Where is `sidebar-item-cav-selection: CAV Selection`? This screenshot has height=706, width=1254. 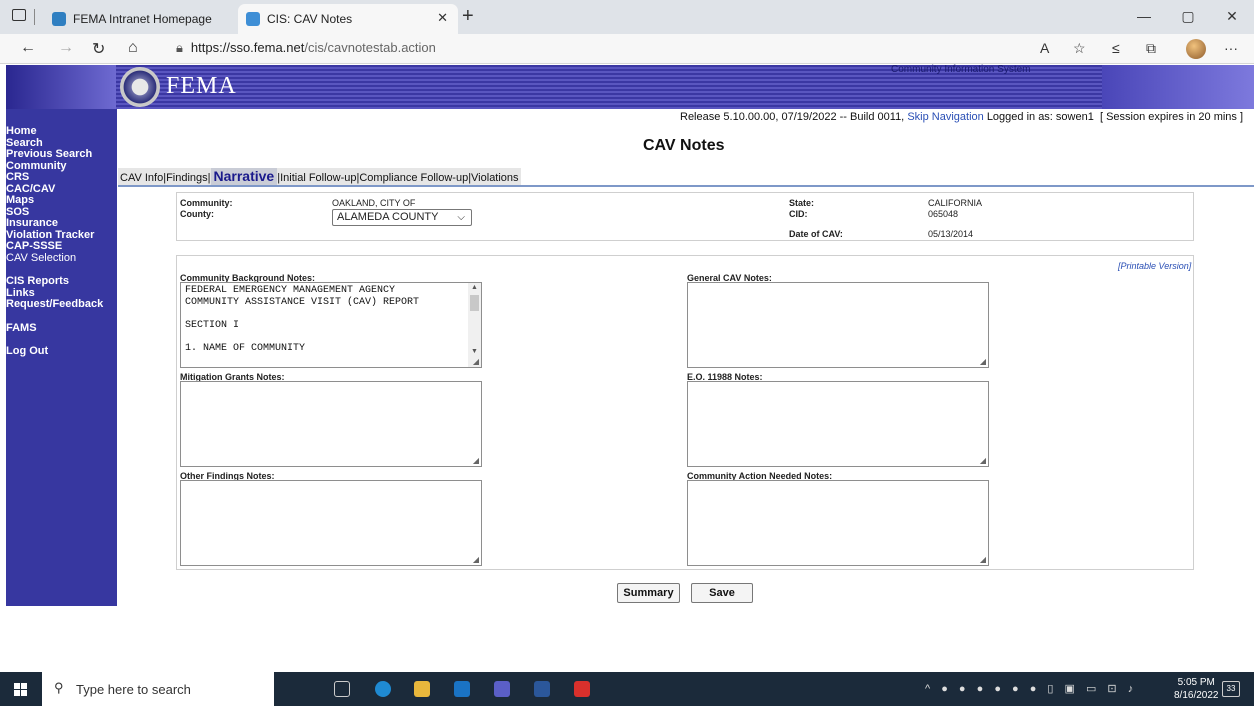
sidebar-item-cav-selection: CAV Selection is located at coordinates (61, 258).